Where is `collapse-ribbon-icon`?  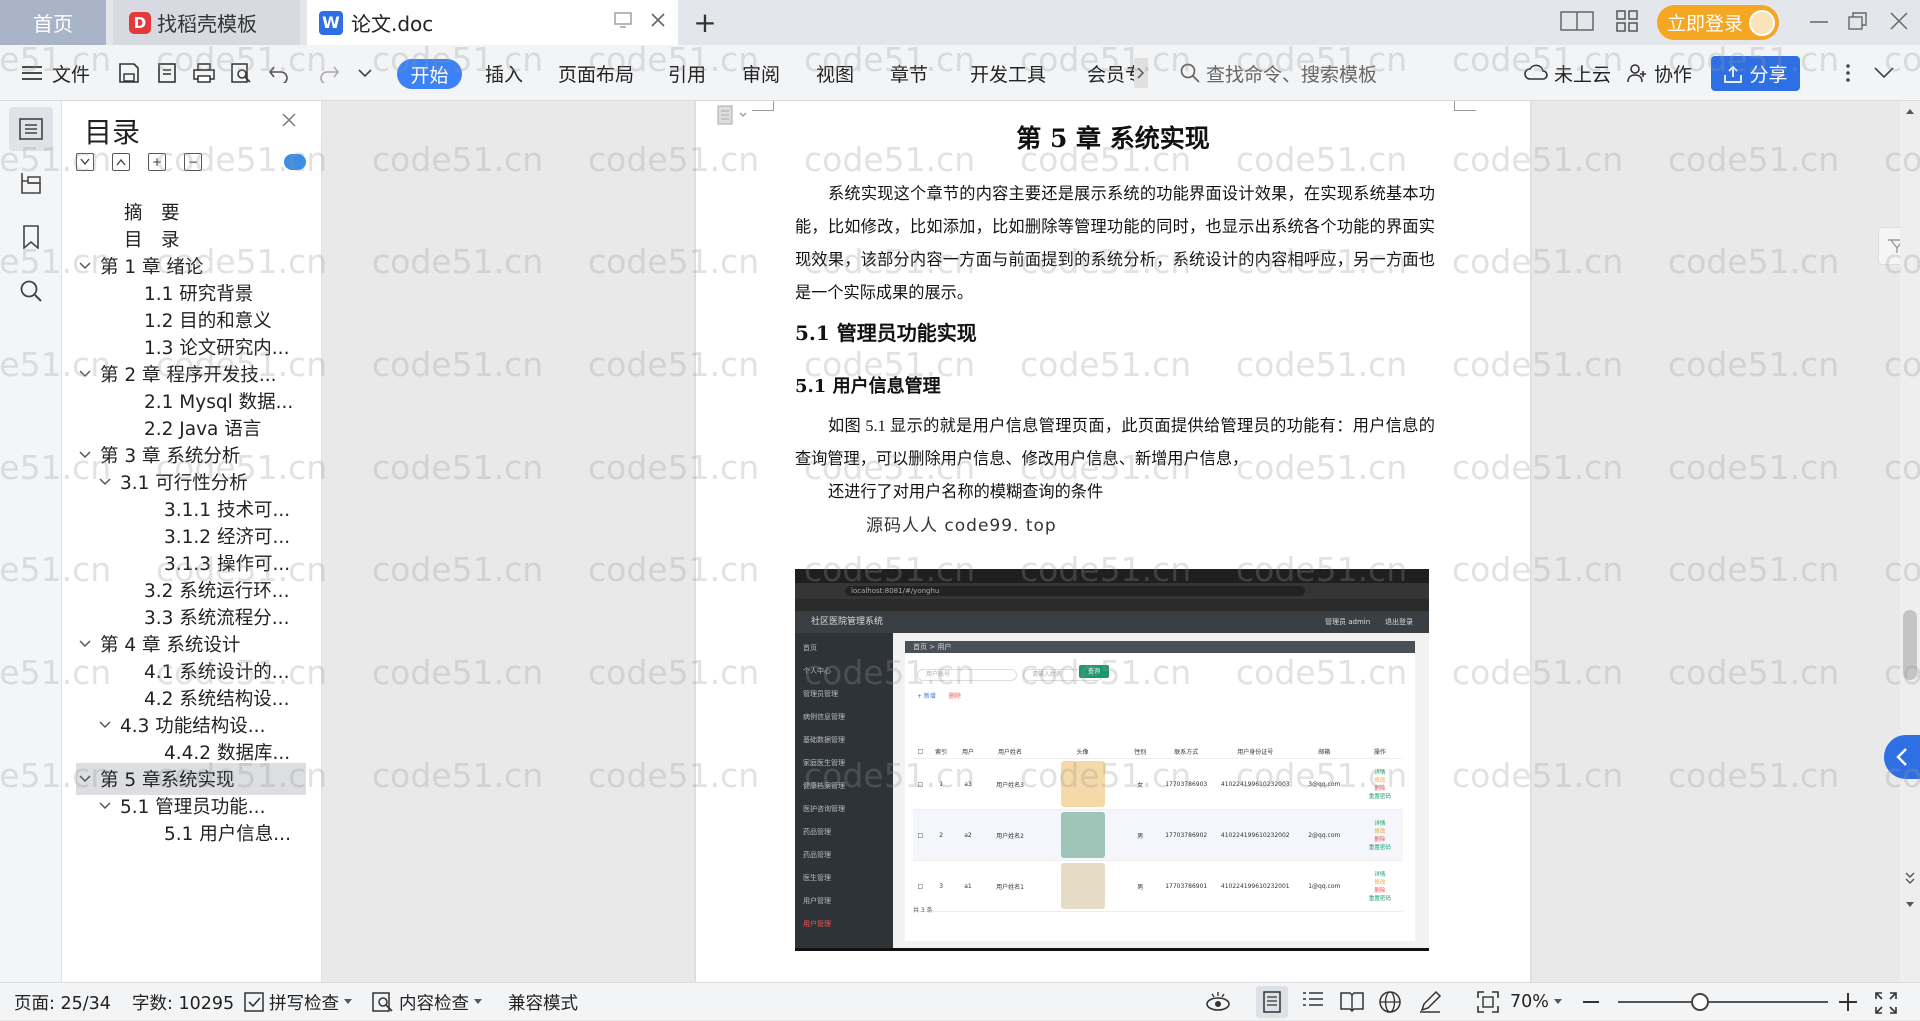 collapse-ribbon-icon is located at coordinates (1884, 73).